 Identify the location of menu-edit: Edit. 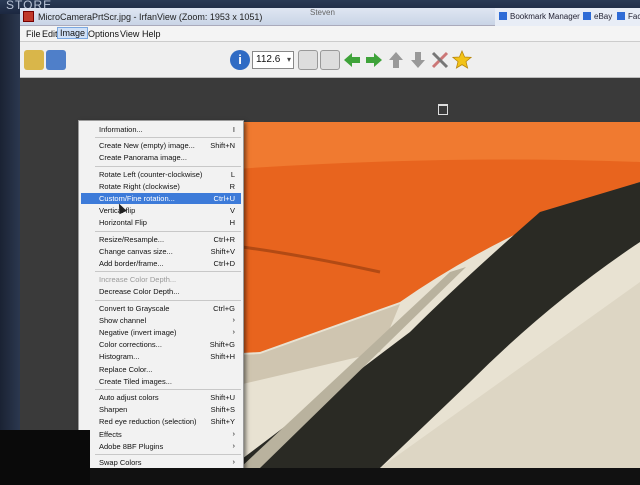
(50, 34).